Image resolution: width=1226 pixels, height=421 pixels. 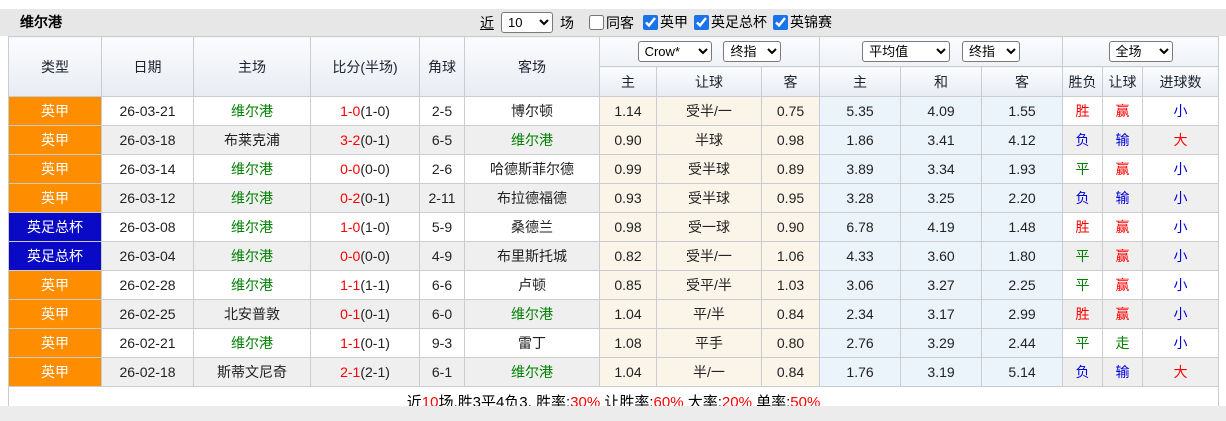 What do you see at coordinates (628, 256) in the screenshot?
I see `odds-home: 0.82` at bounding box center [628, 256].